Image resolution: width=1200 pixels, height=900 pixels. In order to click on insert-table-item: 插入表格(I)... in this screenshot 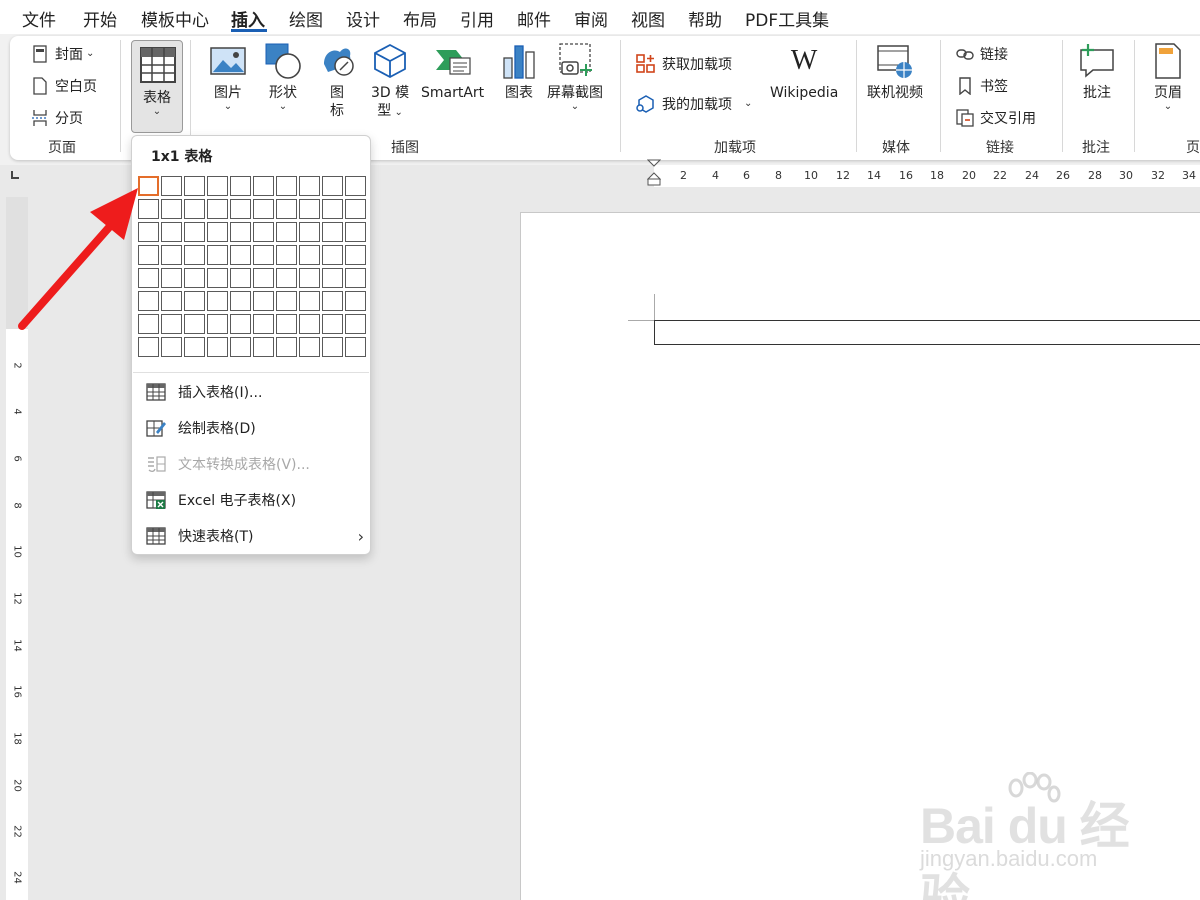, I will do `click(256, 392)`.